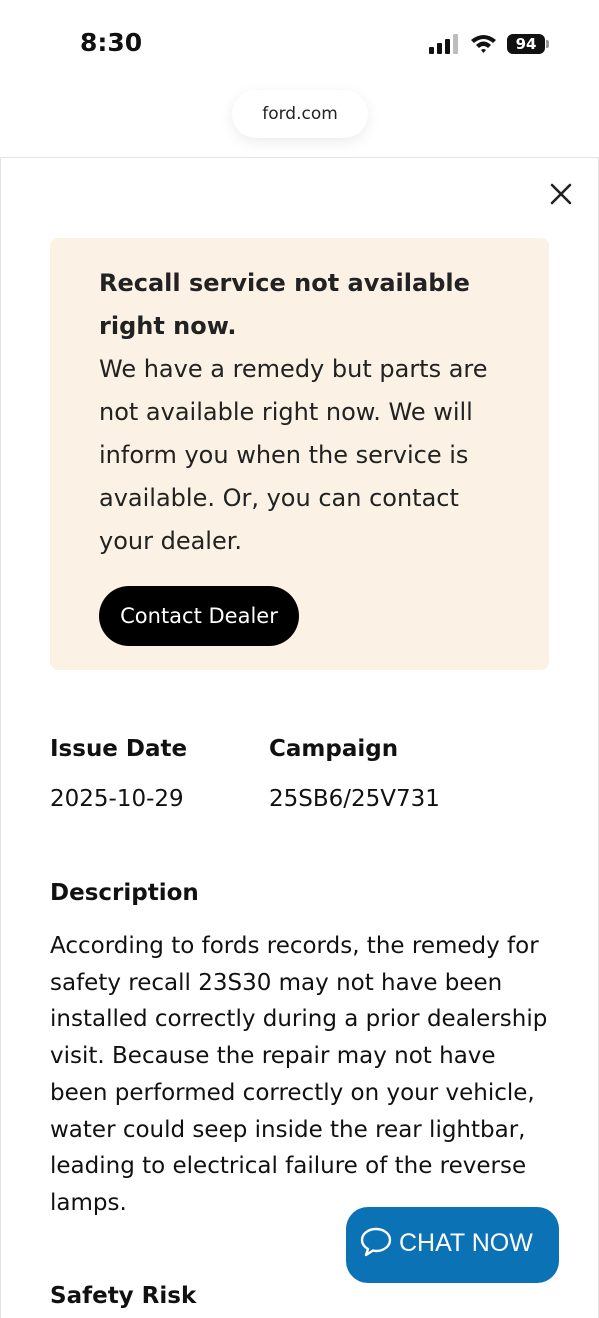 The width and height of the screenshot is (599, 1318). I want to click on close-icon, so click(561, 194).